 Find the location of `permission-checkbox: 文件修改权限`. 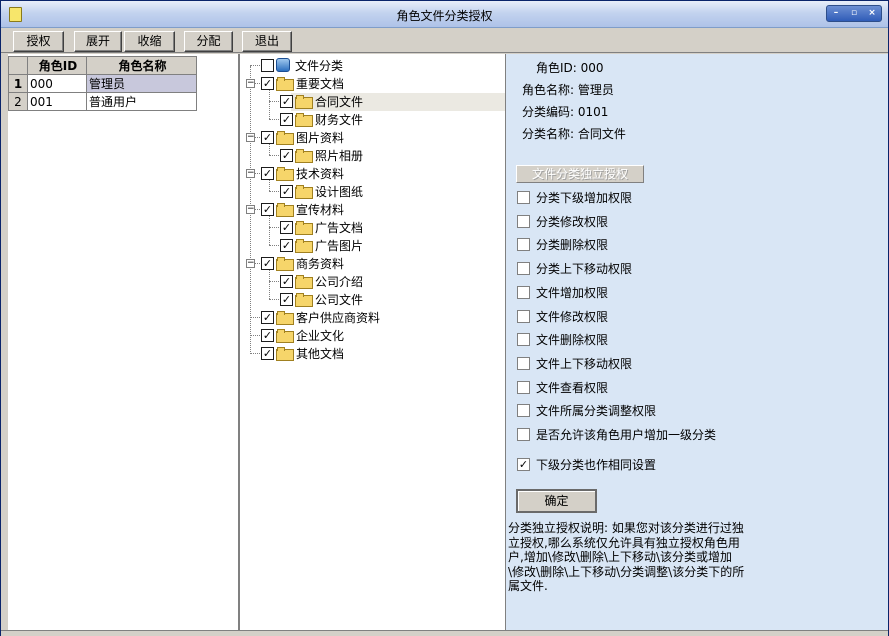

permission-checkbox: 文件修改权限 is located at coordinates (562, 316).